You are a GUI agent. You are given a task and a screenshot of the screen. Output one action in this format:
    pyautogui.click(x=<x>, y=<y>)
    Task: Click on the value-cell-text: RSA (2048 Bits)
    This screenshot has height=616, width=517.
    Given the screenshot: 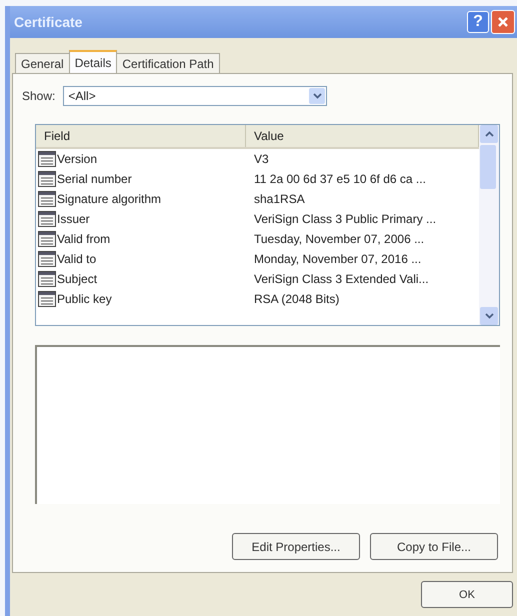 What is the action you would take?
    pyautogui.click(x=296, y=299)
    